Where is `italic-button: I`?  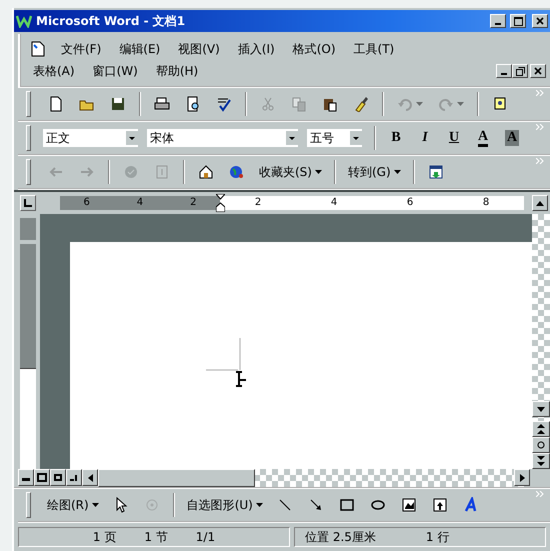 italic-button: I is located at coordinates (425, 138).